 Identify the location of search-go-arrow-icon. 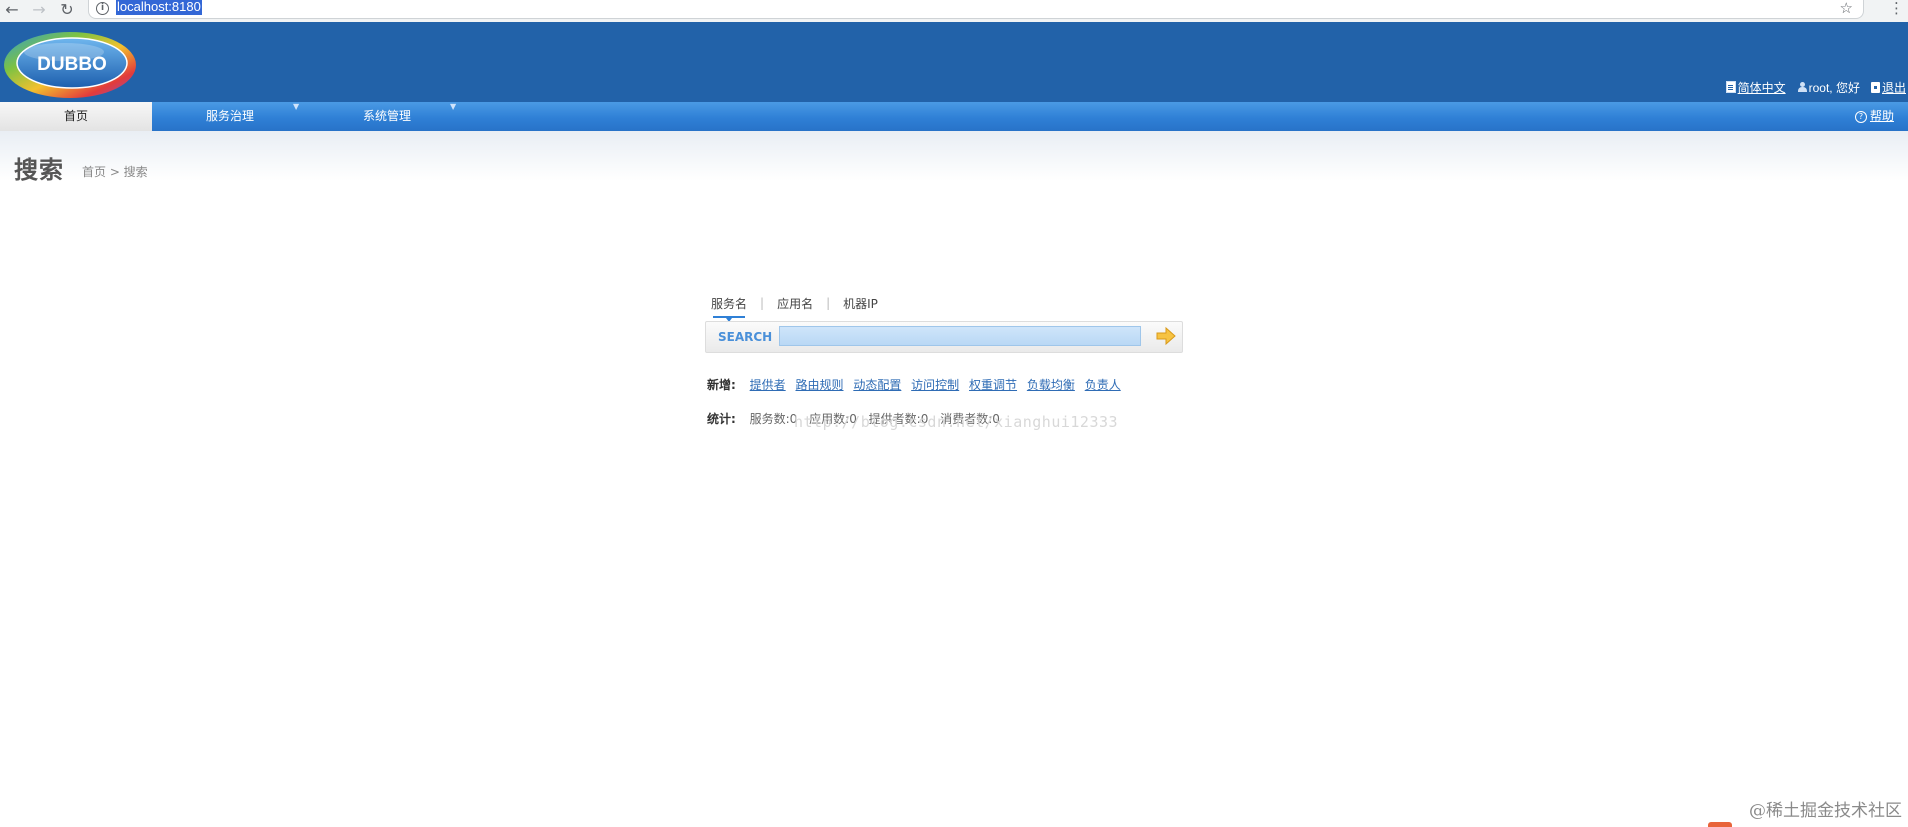
(1166, 336).